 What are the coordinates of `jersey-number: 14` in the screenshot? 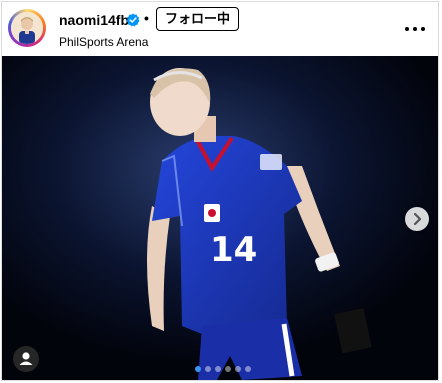 It's located at (233, 250).